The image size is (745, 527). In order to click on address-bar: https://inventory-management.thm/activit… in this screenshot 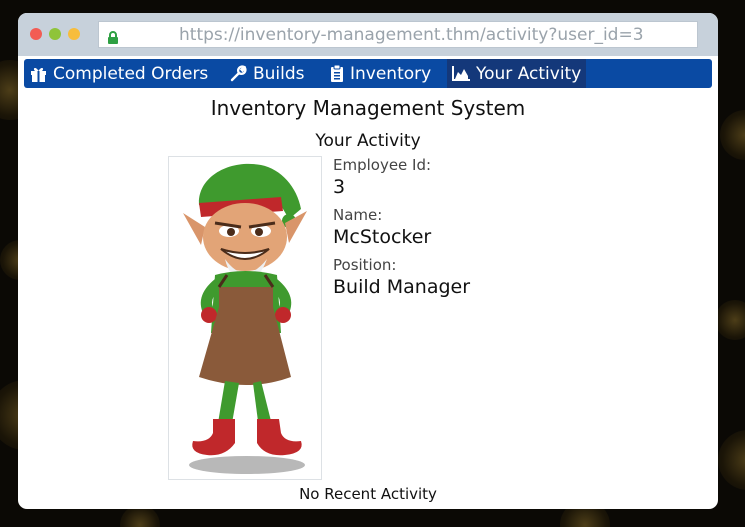, I will do `click(398, 34)`.